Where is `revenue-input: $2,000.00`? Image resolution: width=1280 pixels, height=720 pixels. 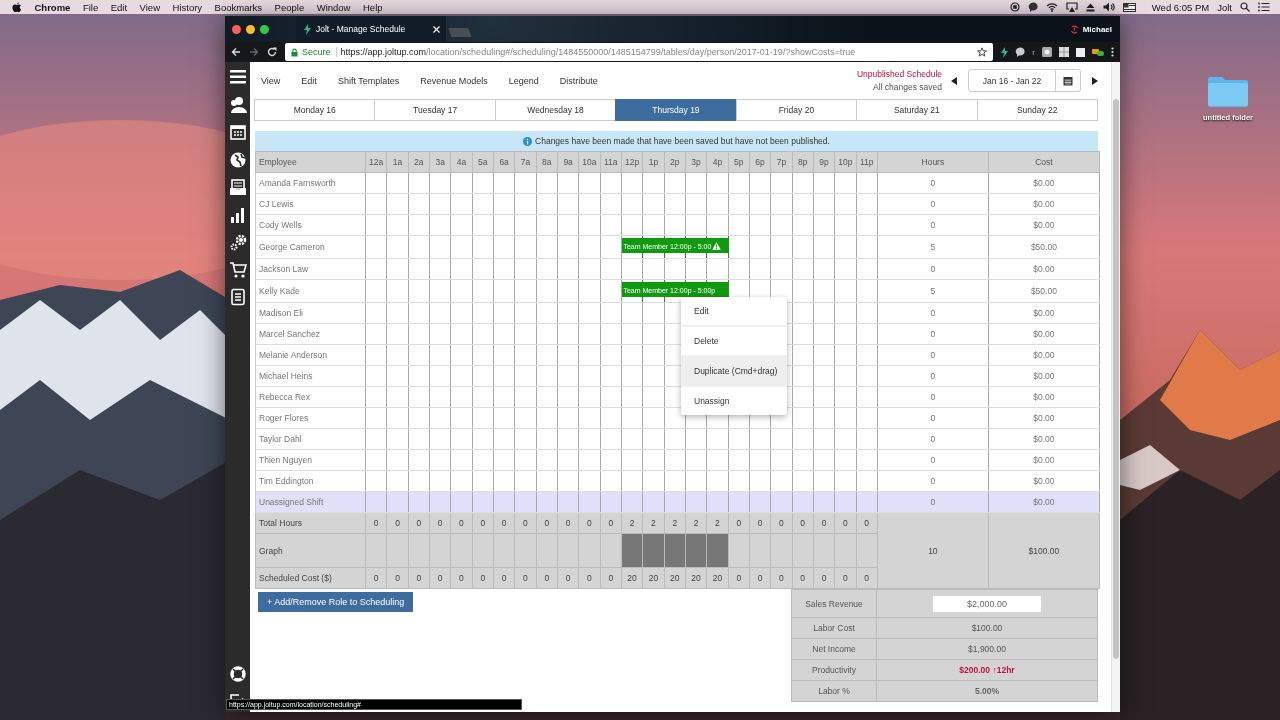 revenue-input: $2,000.00 is located at coordinates (987, 603).